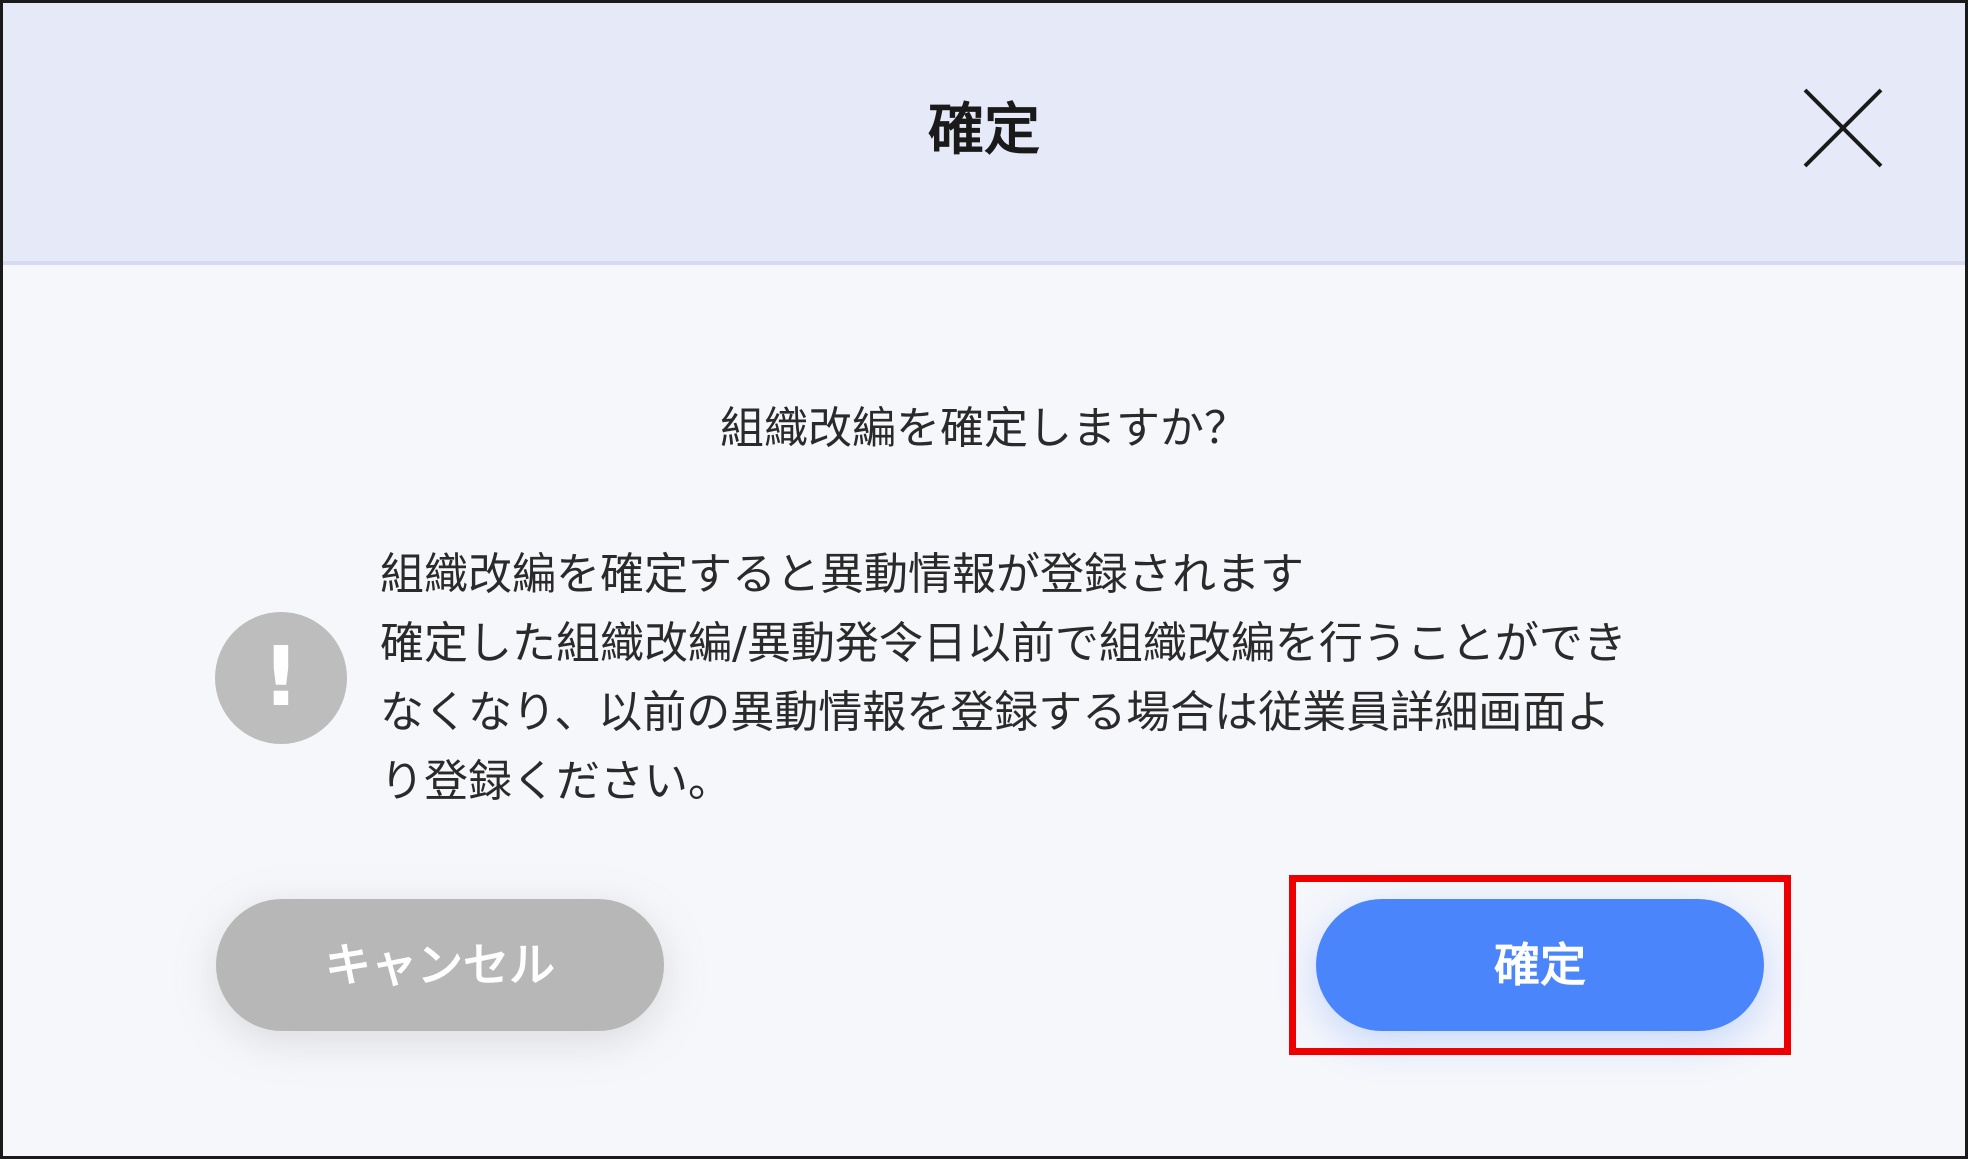 The image size is (1968, 1159). What do you see at coordinates (1003, 643) in the screenshot?
I see `message-line: 確定した組織改編/異動発令日以前で組織改編を行うことができ` at bounding box center [1003, 643].